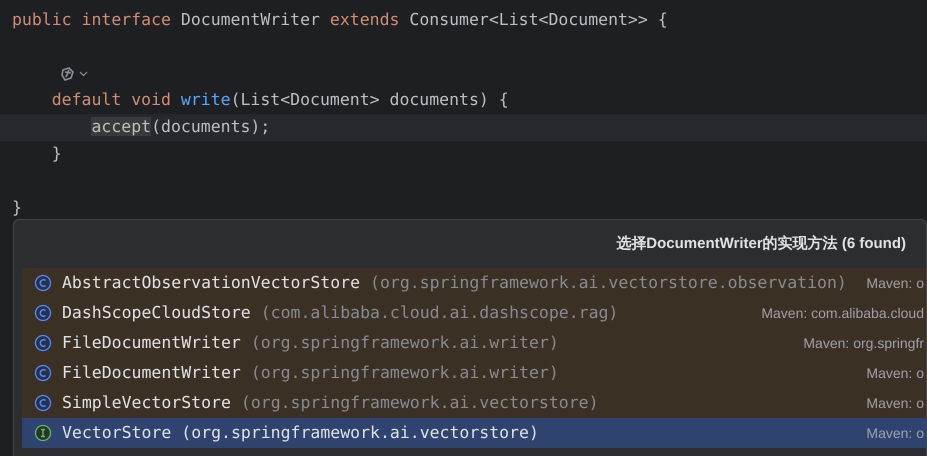 The image size is (927, 456). What do you see at coordinates (68, 74) in the screenshot?
I see `ai-assistant-icon` at bounding box center [68, 74].